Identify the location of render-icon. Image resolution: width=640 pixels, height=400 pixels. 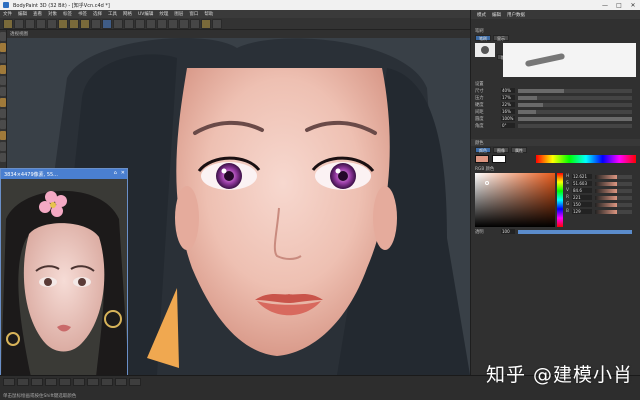
(107, 23).